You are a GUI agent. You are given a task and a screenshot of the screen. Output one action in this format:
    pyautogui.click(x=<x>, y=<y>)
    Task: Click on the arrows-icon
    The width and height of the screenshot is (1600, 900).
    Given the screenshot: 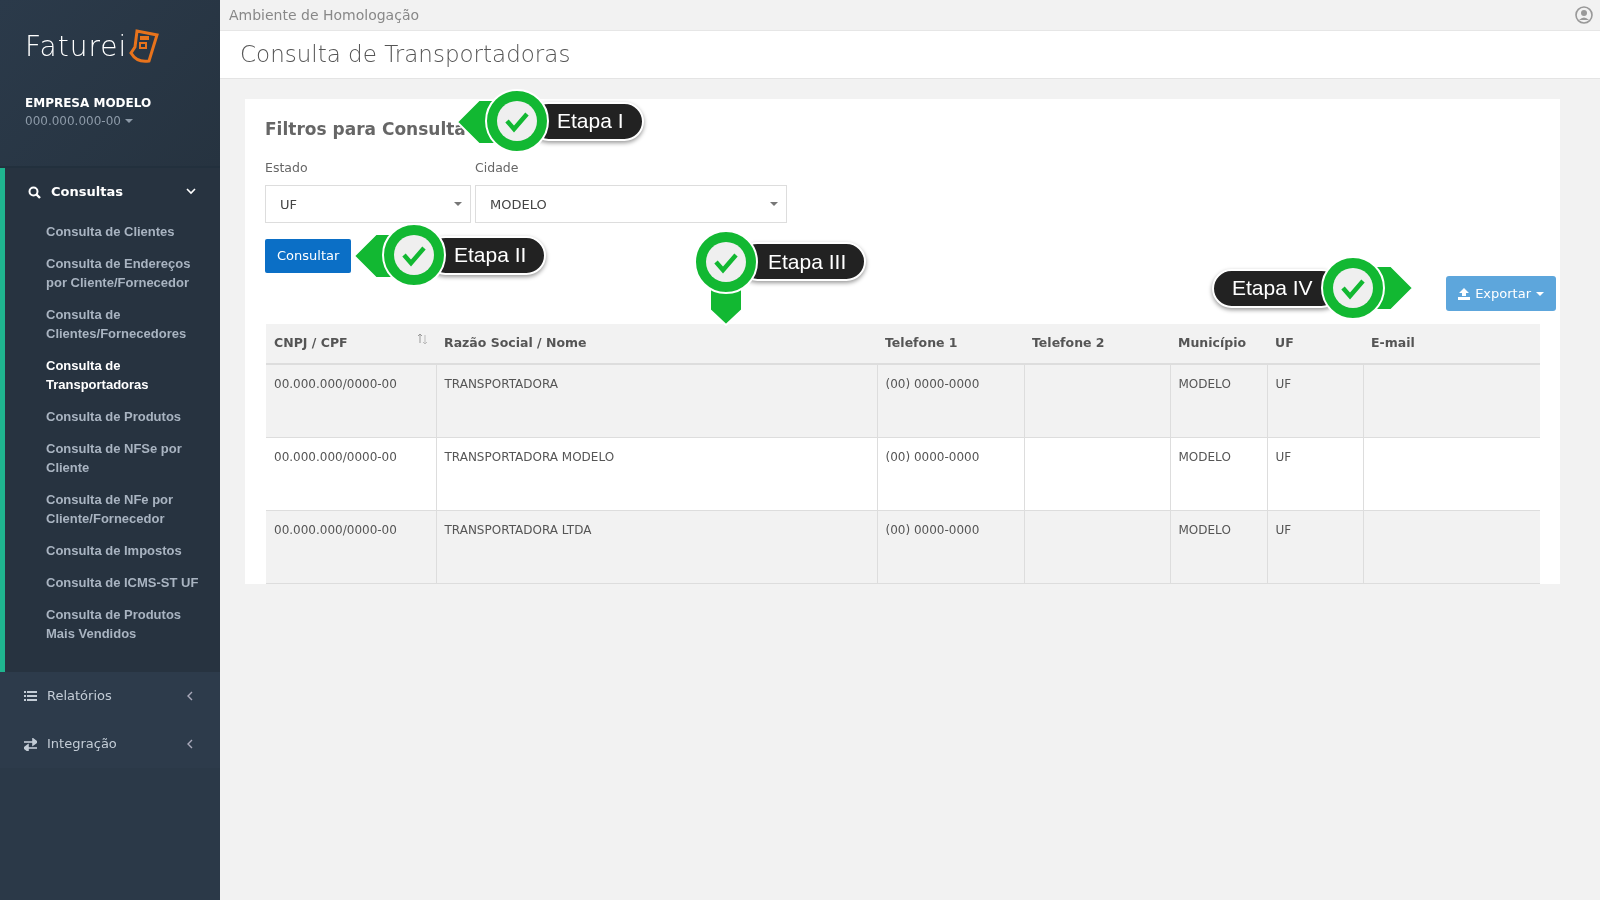 What is the action you would take?
    pyautogui.click(x=30, y=744)
    